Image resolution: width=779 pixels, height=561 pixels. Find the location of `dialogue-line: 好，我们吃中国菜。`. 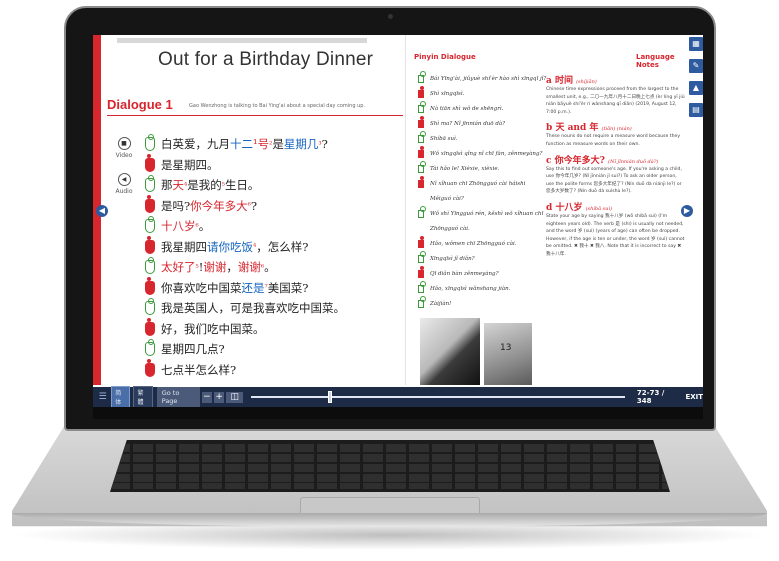

dialogue-line: 好，我们吃中国菜。 is located at coordinates (205, 327).